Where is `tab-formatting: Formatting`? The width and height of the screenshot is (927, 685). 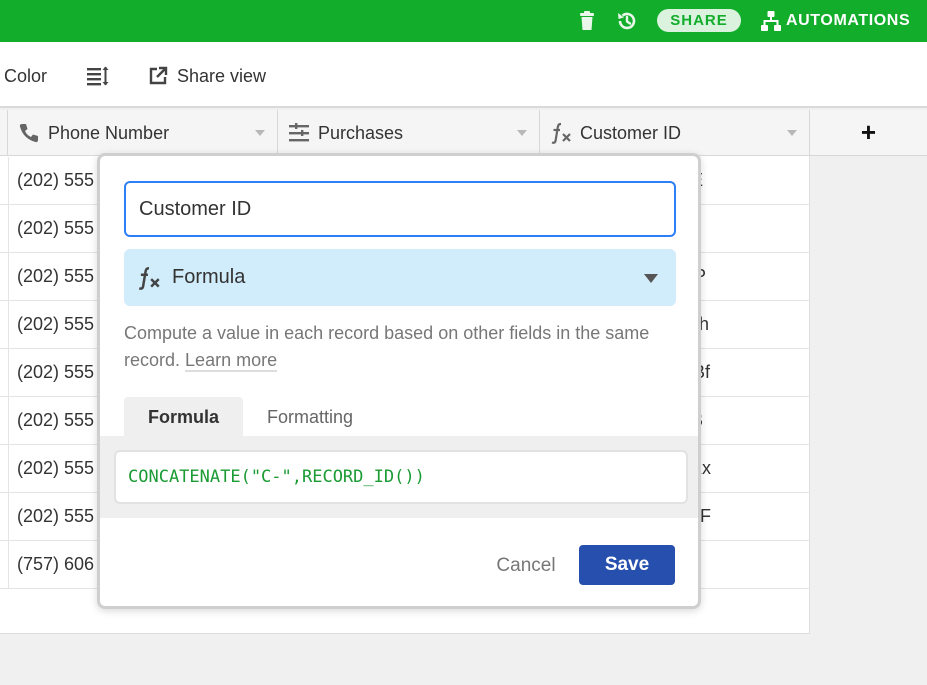
tab-formatting: Formatting is located at coordinates (310, 417).